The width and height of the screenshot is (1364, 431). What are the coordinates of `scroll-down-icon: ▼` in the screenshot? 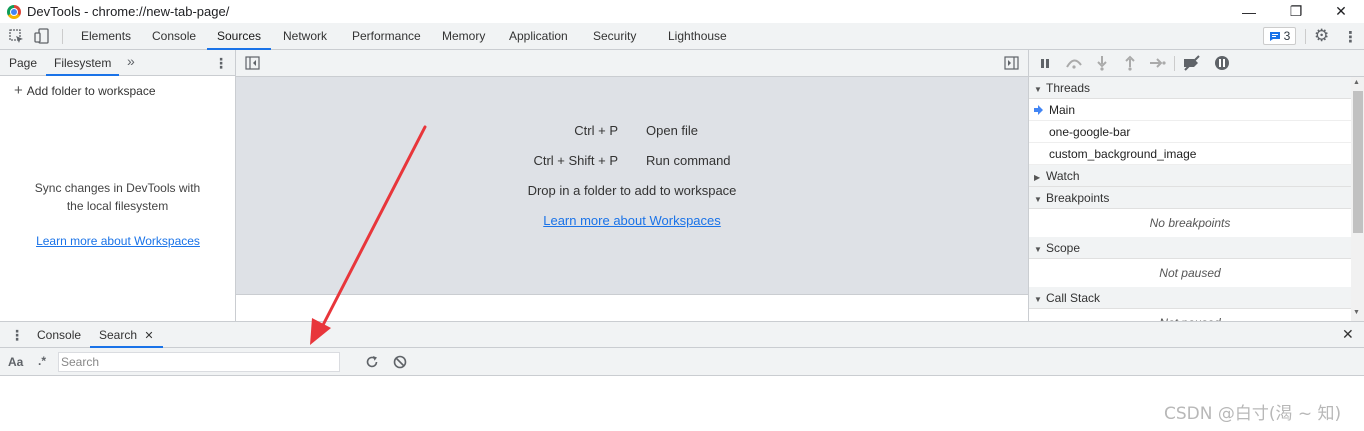 It's located at (1356, 312).